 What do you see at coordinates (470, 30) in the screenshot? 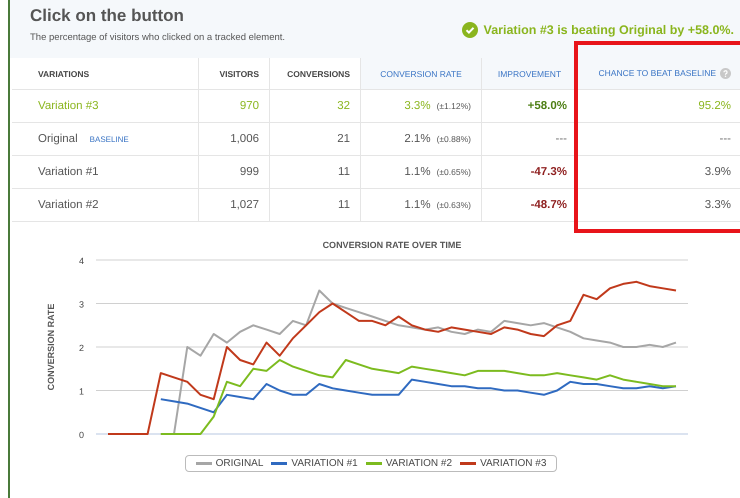
I see `check-icon` at bounding box center [470, 30].